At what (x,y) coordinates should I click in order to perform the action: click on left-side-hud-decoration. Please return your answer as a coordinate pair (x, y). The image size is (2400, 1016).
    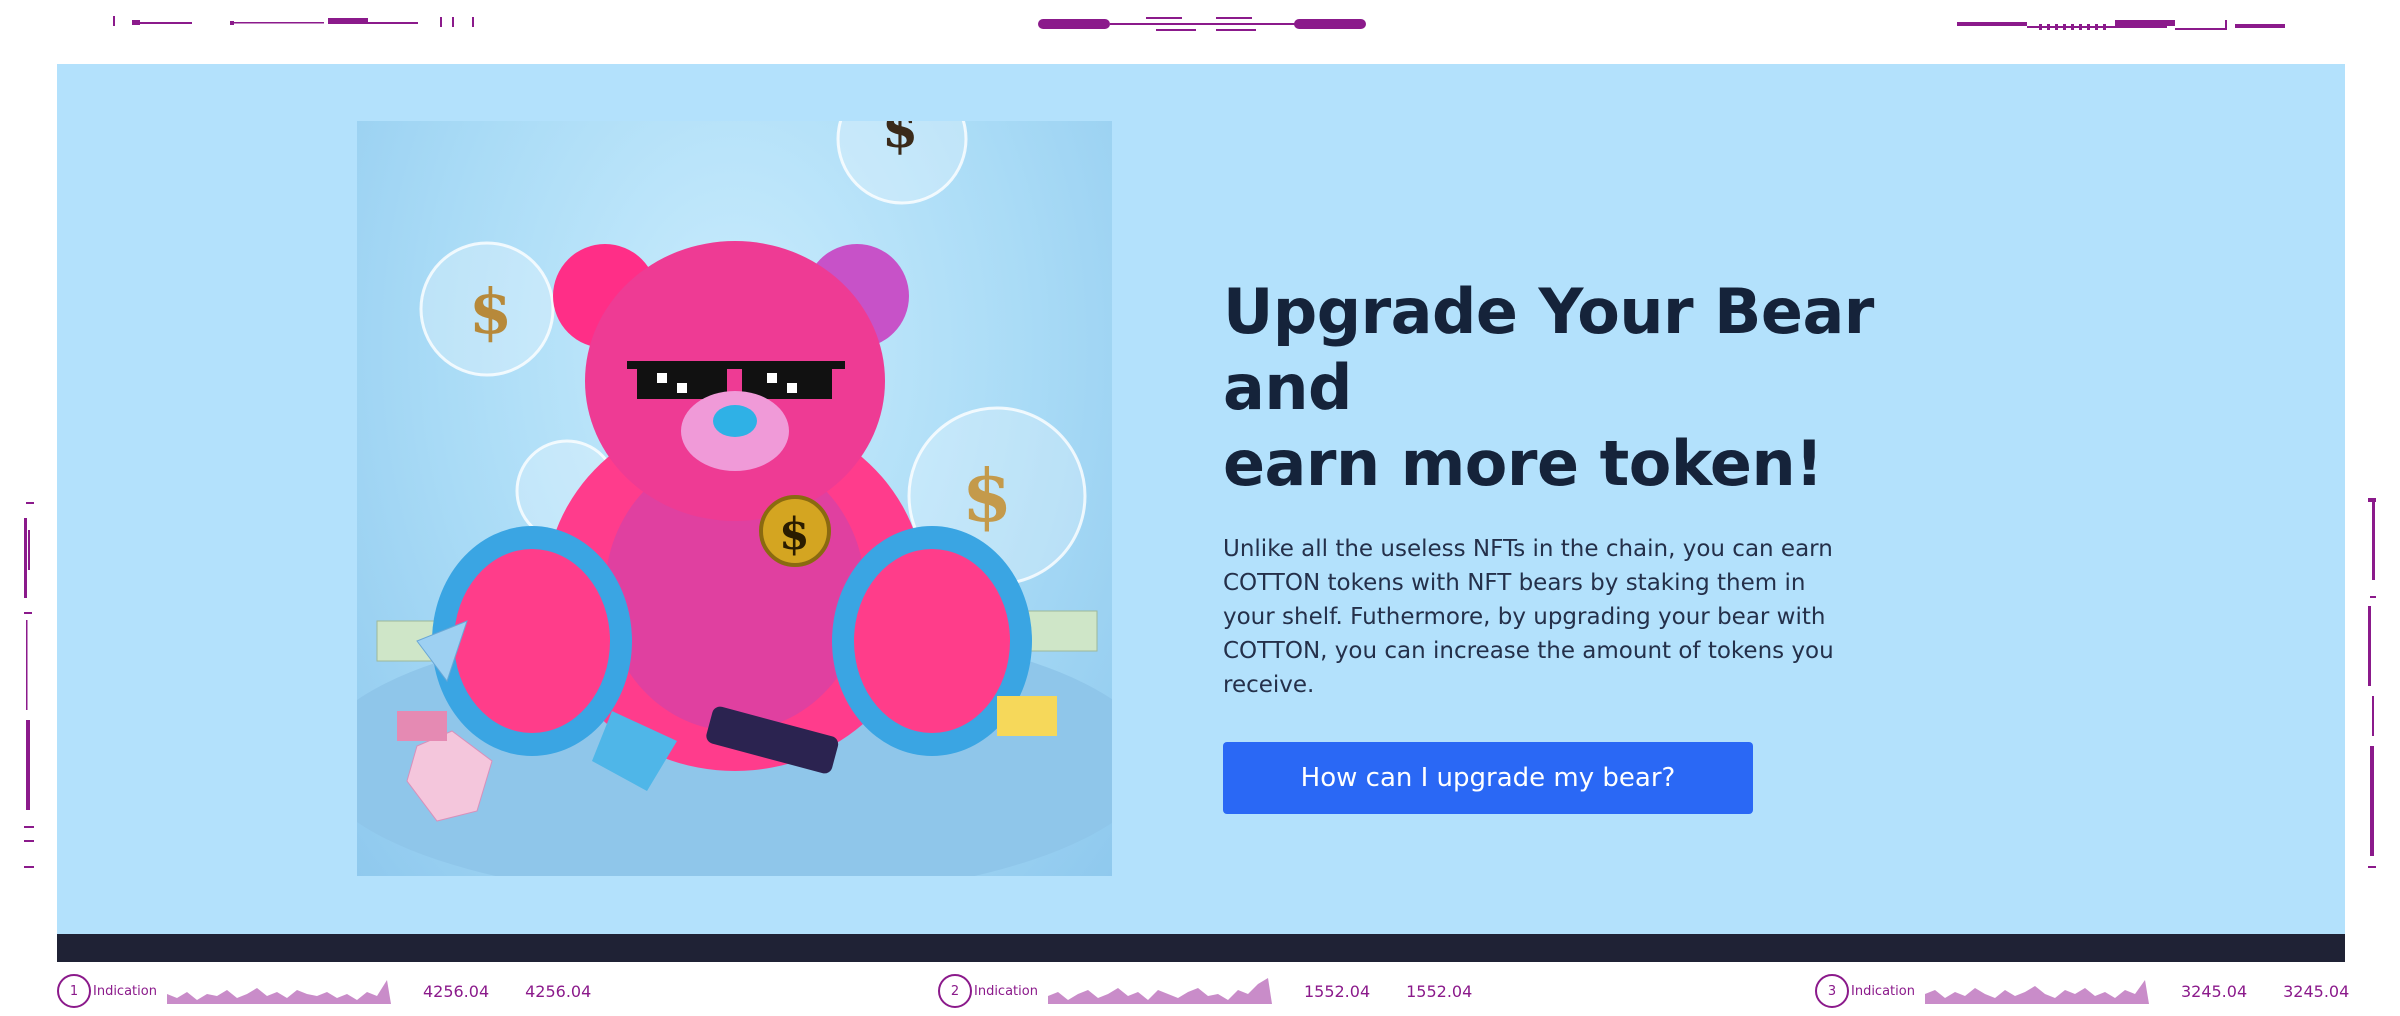
    Looking at the image, I should click on (29, 686).